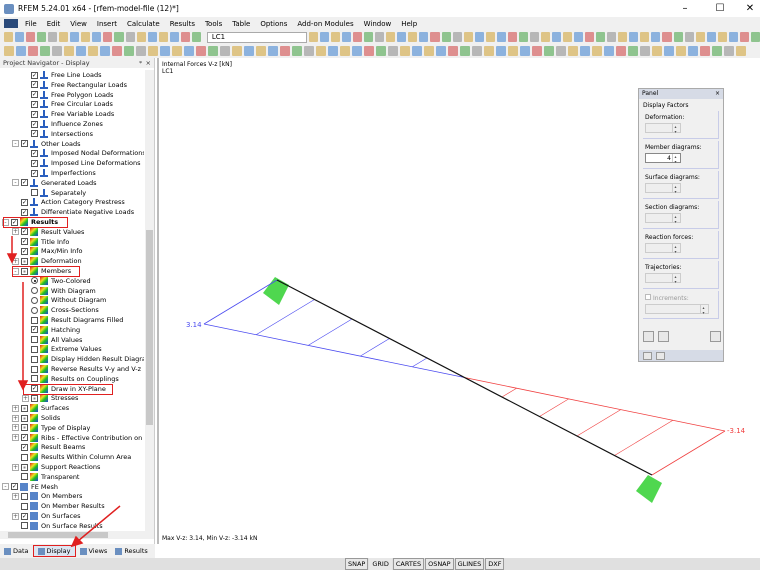  Describe the element at coordinates (70, 379) in the screenshot. I see `tree-item: Results on Couplings` at that location.